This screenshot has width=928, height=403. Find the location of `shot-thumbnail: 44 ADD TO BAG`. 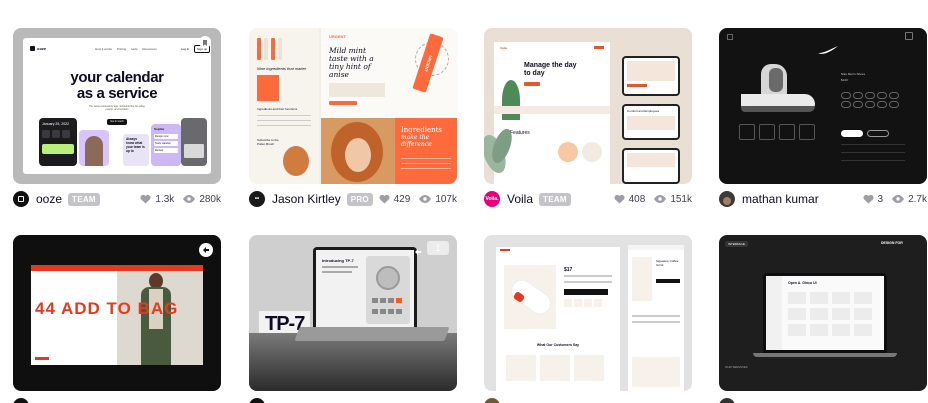

shot-thumbnail: 44 ADD TO BAG is located at coordinates (117, 313).